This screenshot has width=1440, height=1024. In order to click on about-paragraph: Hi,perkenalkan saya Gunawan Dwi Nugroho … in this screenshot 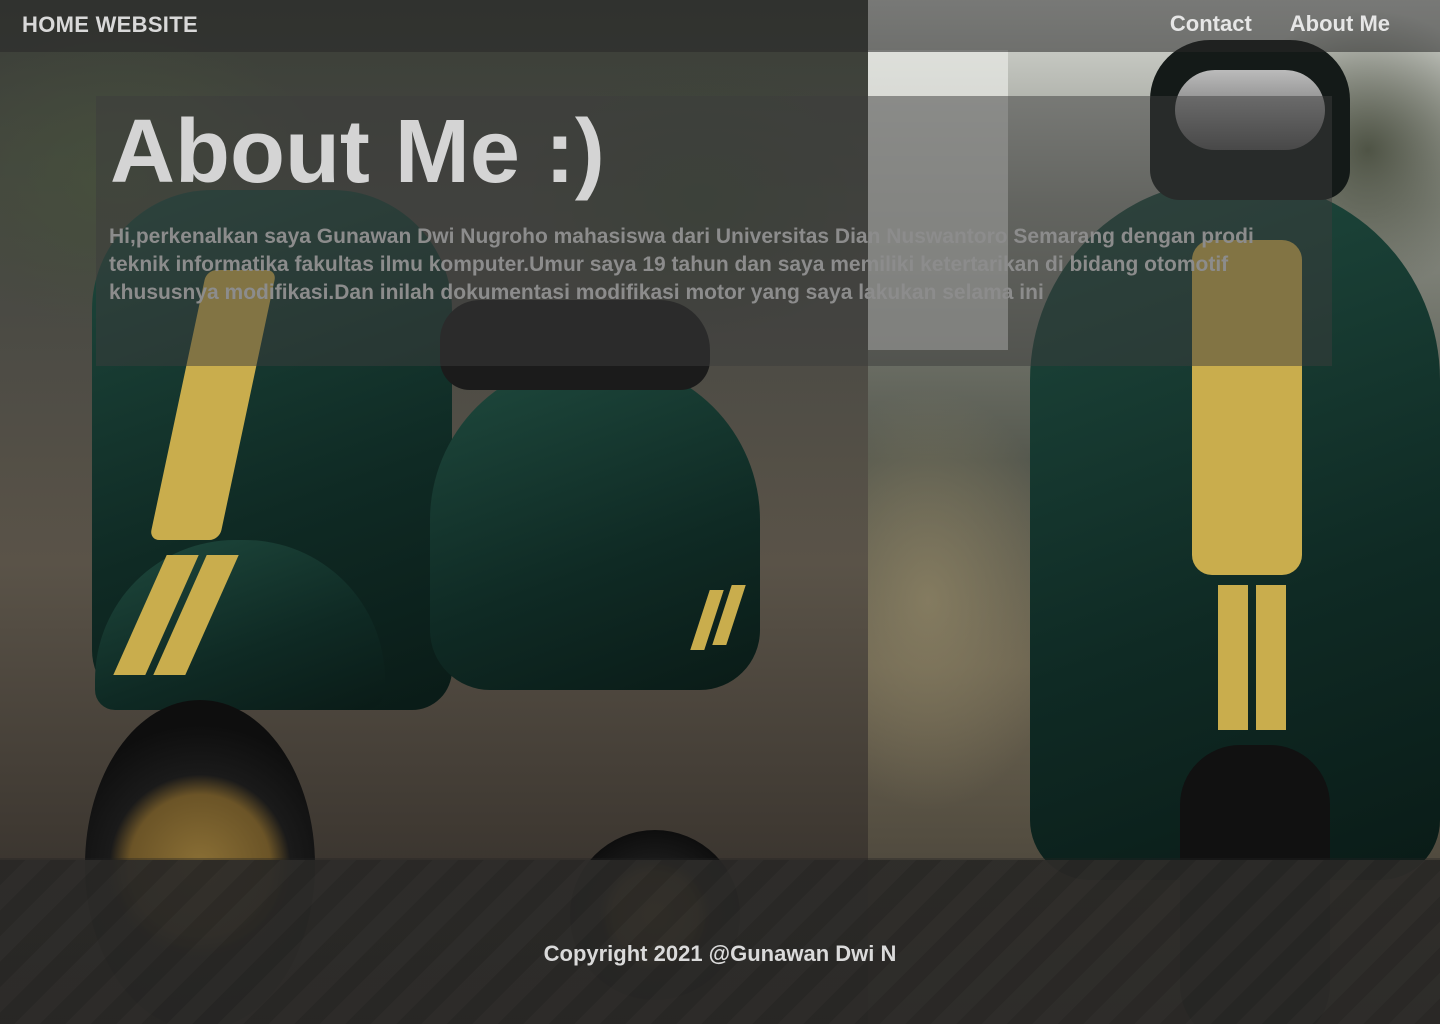, I will do `click(681, 264)`.